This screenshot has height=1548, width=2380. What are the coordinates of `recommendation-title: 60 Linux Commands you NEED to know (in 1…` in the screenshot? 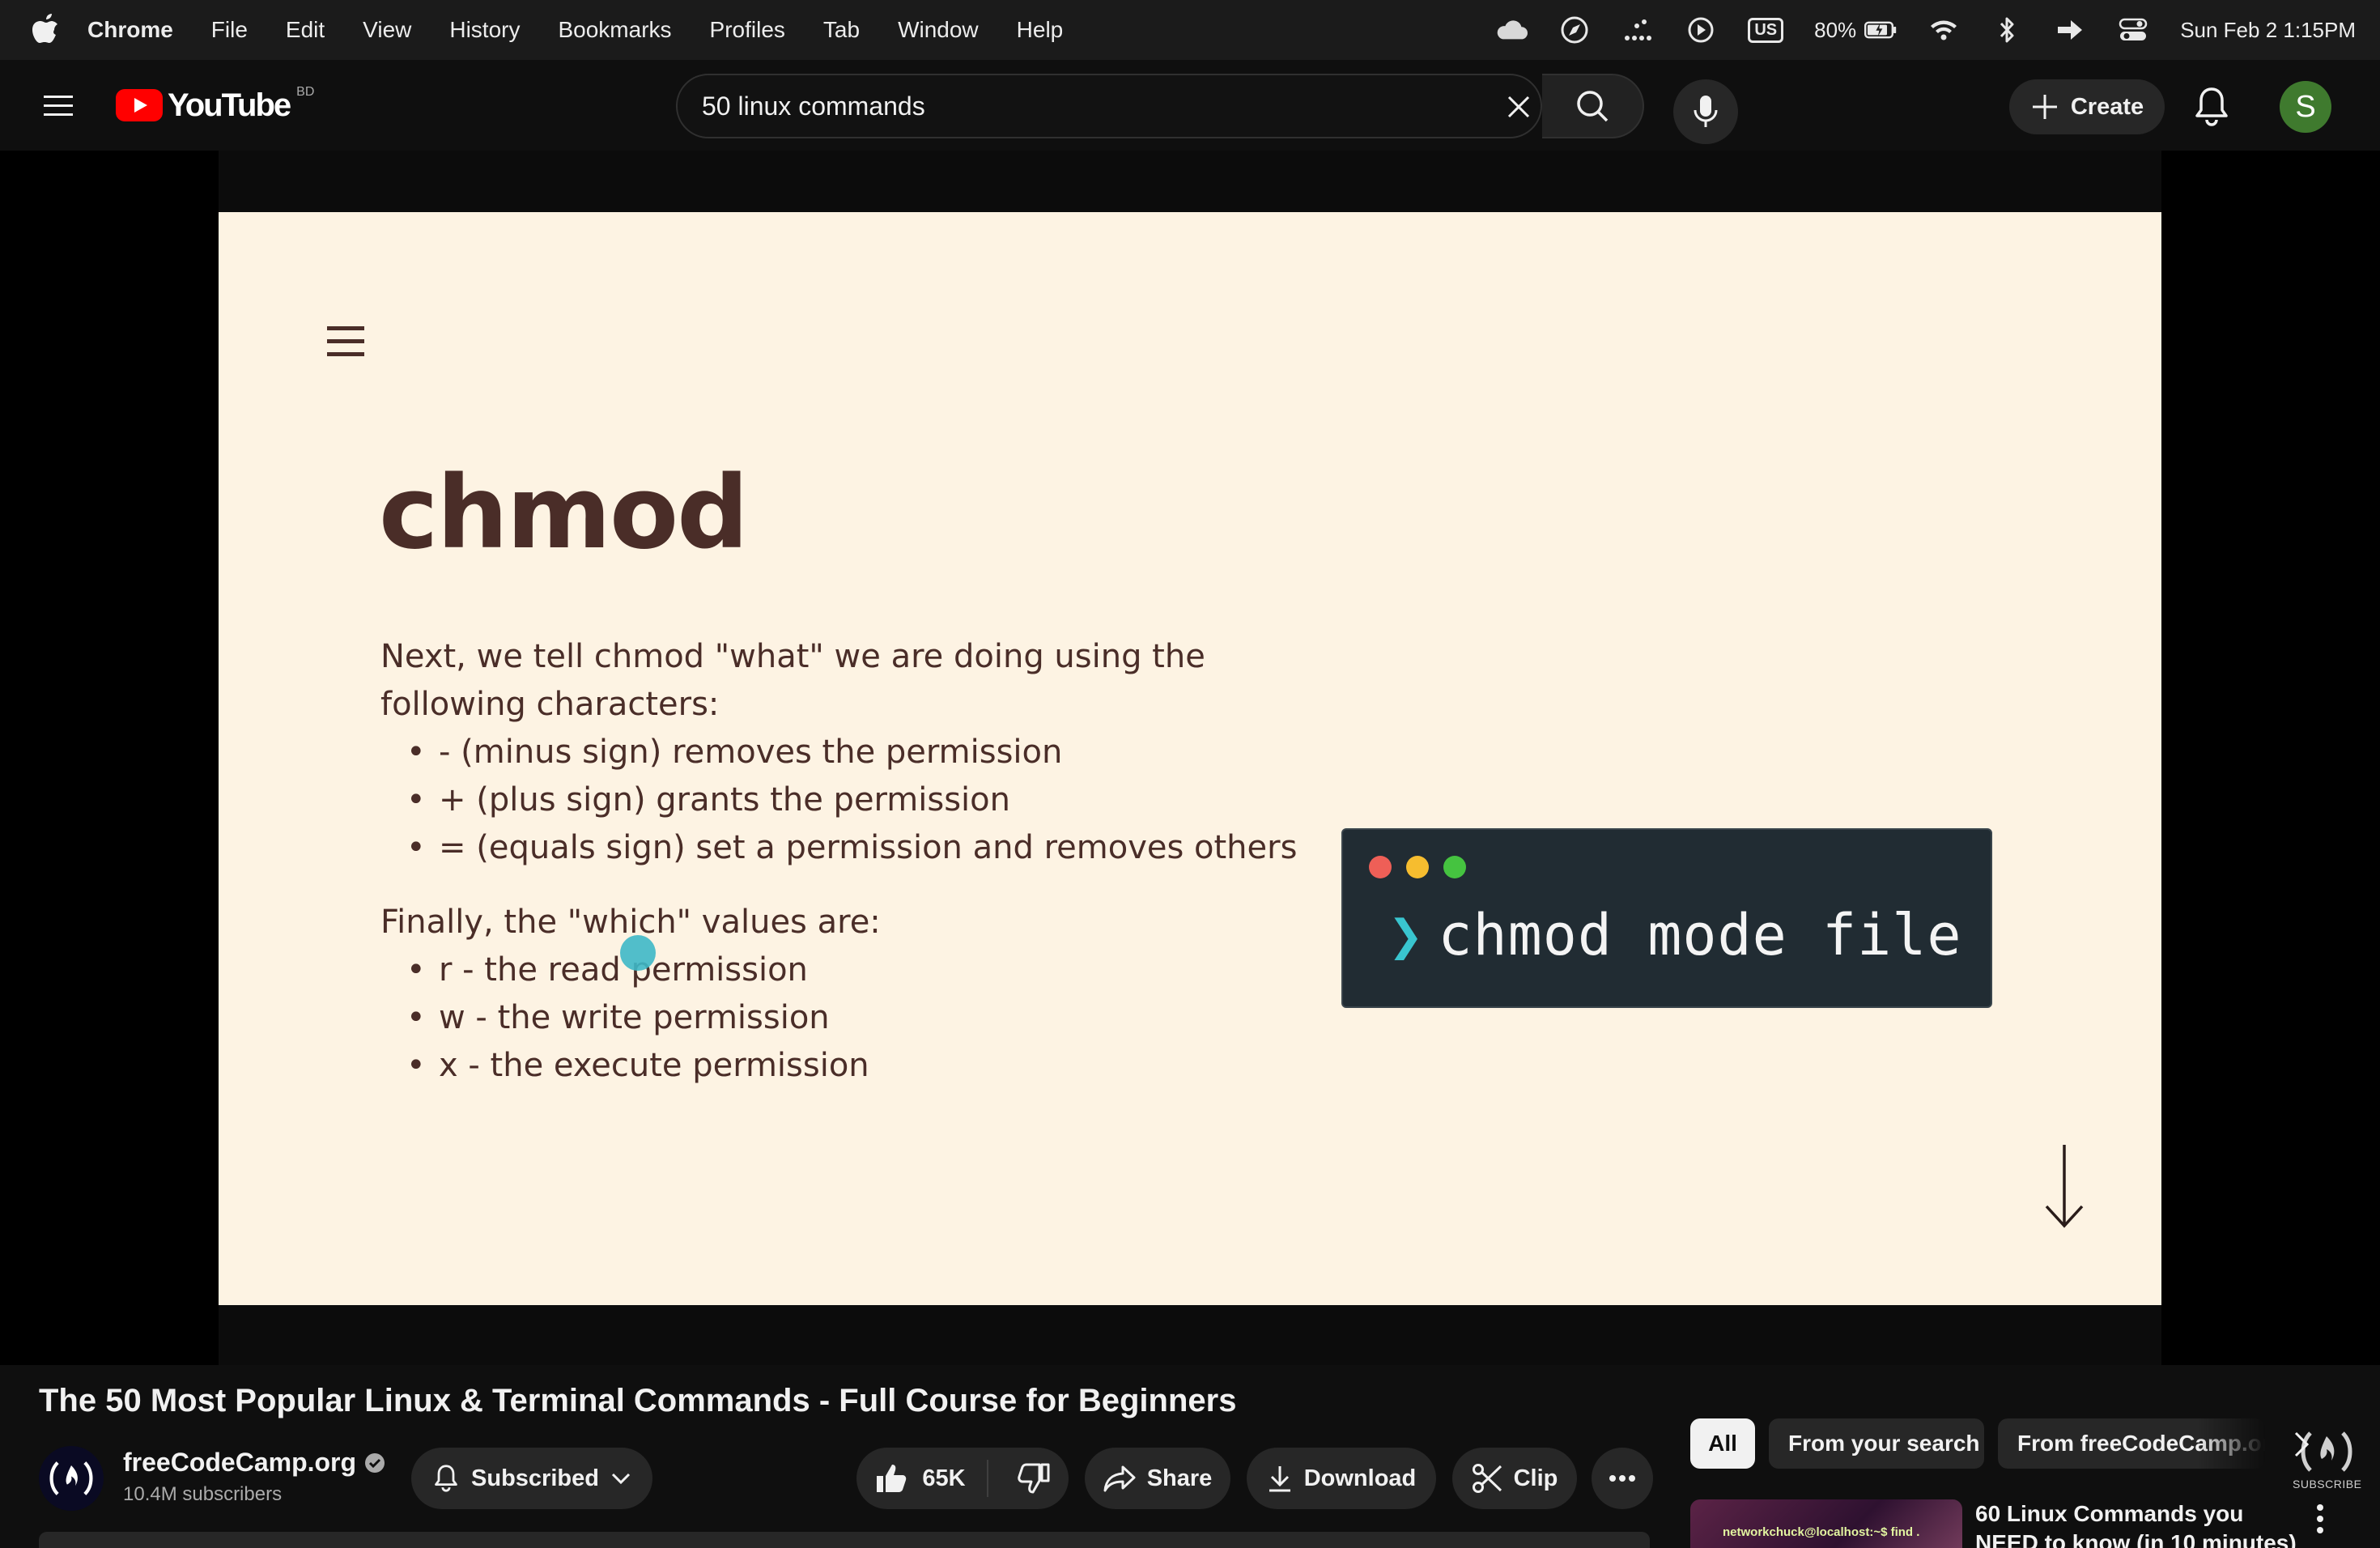 It's located at (2137, 1523).